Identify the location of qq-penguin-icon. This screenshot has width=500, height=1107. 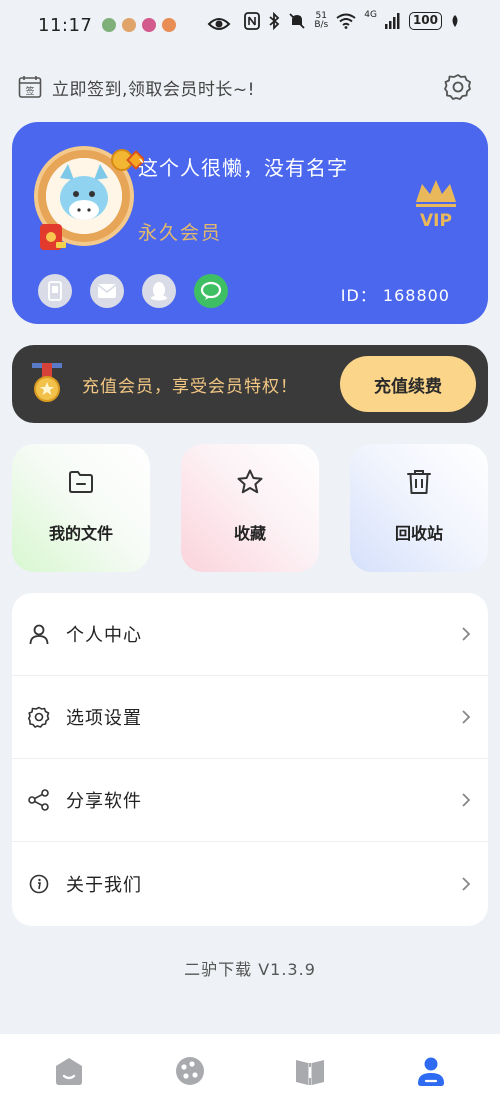
(159, 291).